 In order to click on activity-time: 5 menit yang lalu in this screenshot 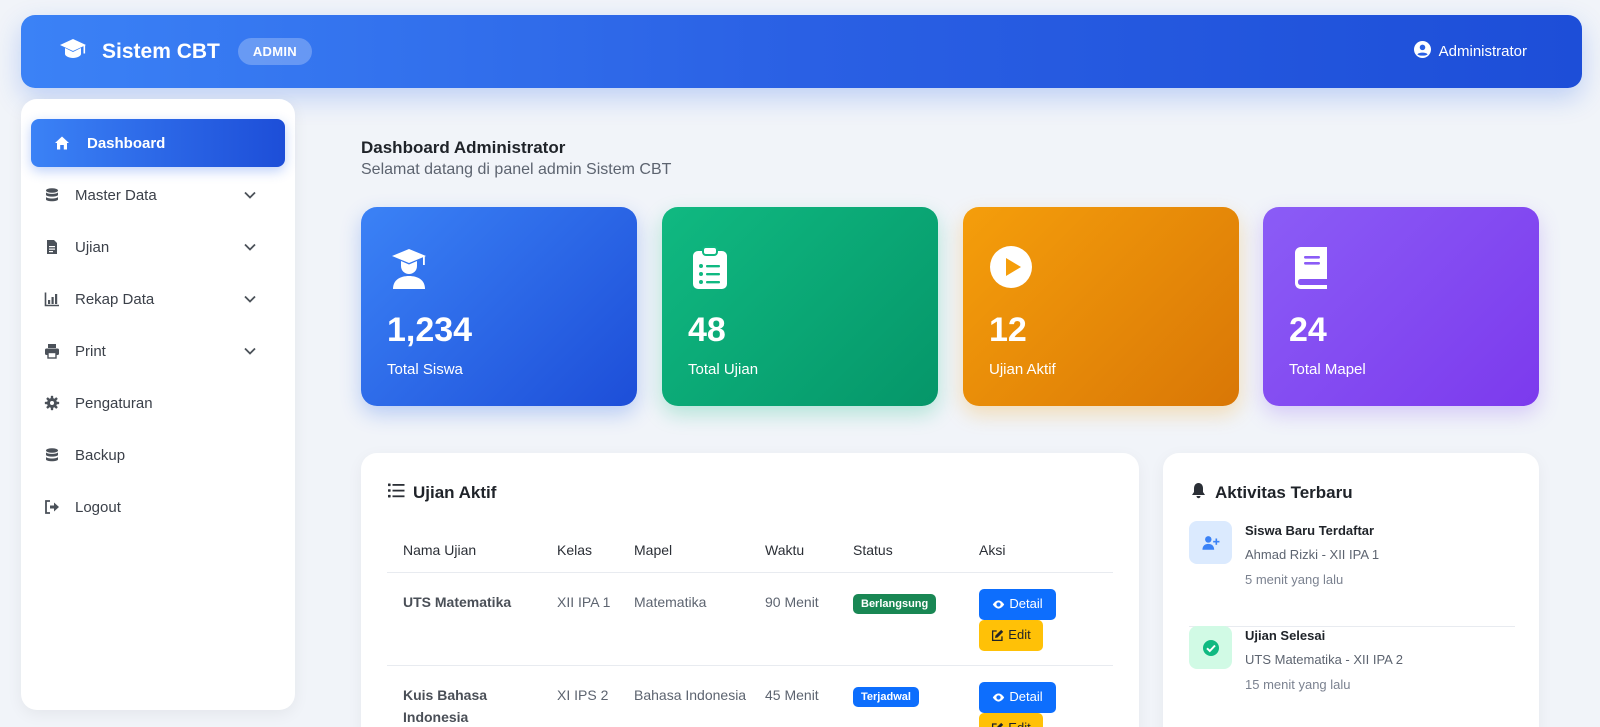, I will do `click(1294, 579)`.